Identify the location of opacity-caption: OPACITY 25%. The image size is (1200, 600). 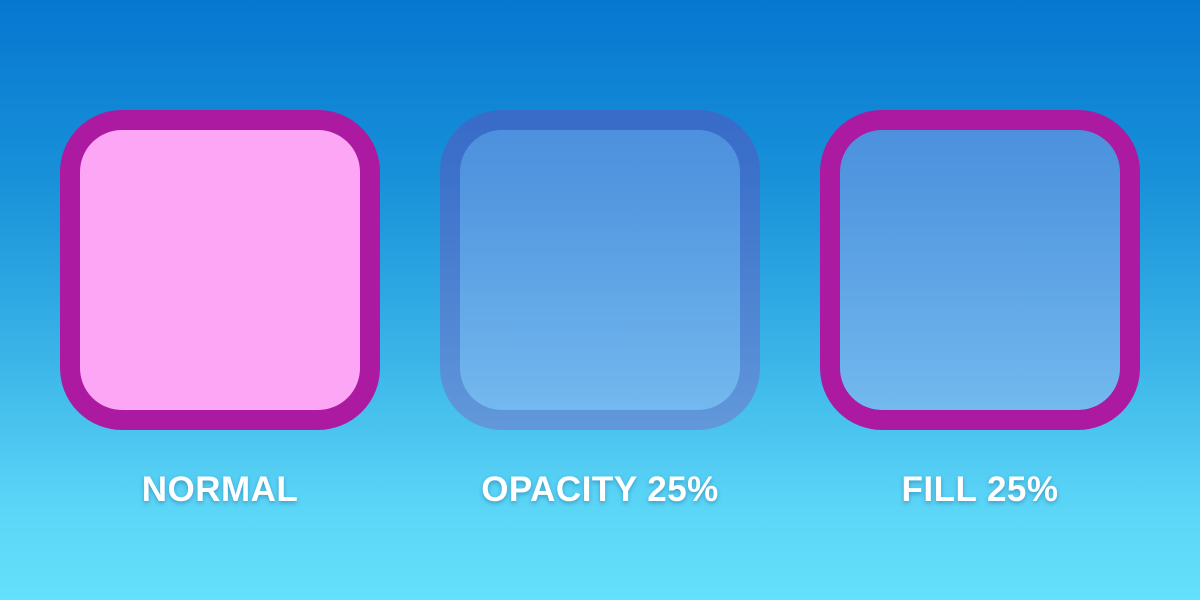
(600, 489).